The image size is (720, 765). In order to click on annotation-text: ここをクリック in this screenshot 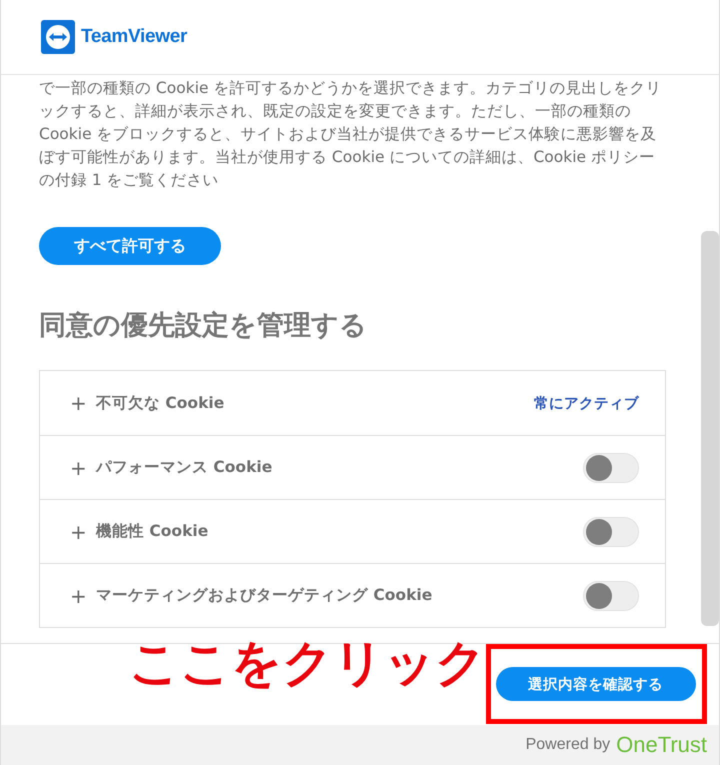, I will do `click(307, 663)`.